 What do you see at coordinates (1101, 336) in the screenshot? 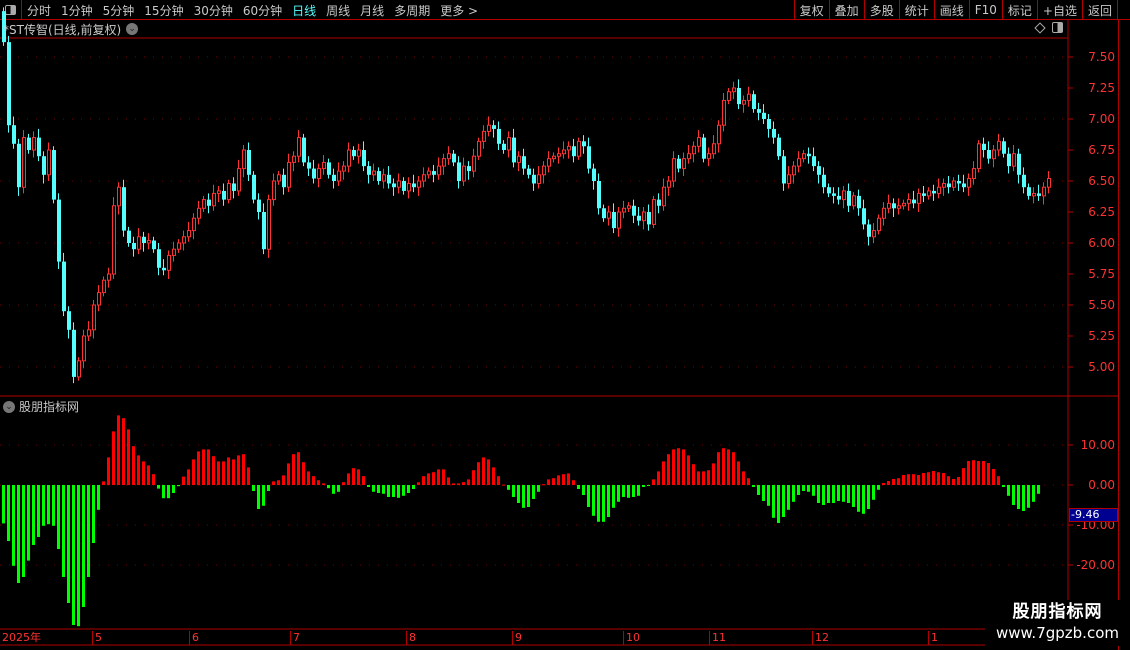
I see `y-tick-label: 5.25` at bounding box center [1101, 336].